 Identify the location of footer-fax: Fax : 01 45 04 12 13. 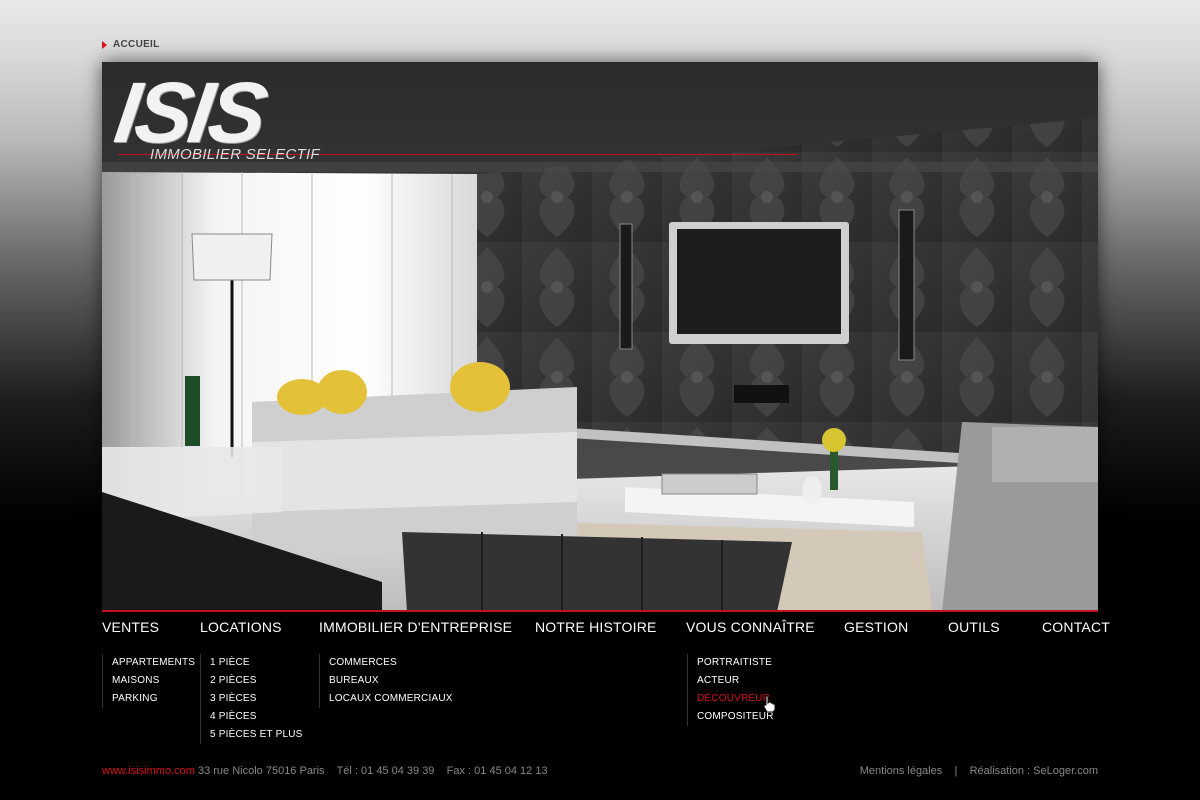
(497, 771).